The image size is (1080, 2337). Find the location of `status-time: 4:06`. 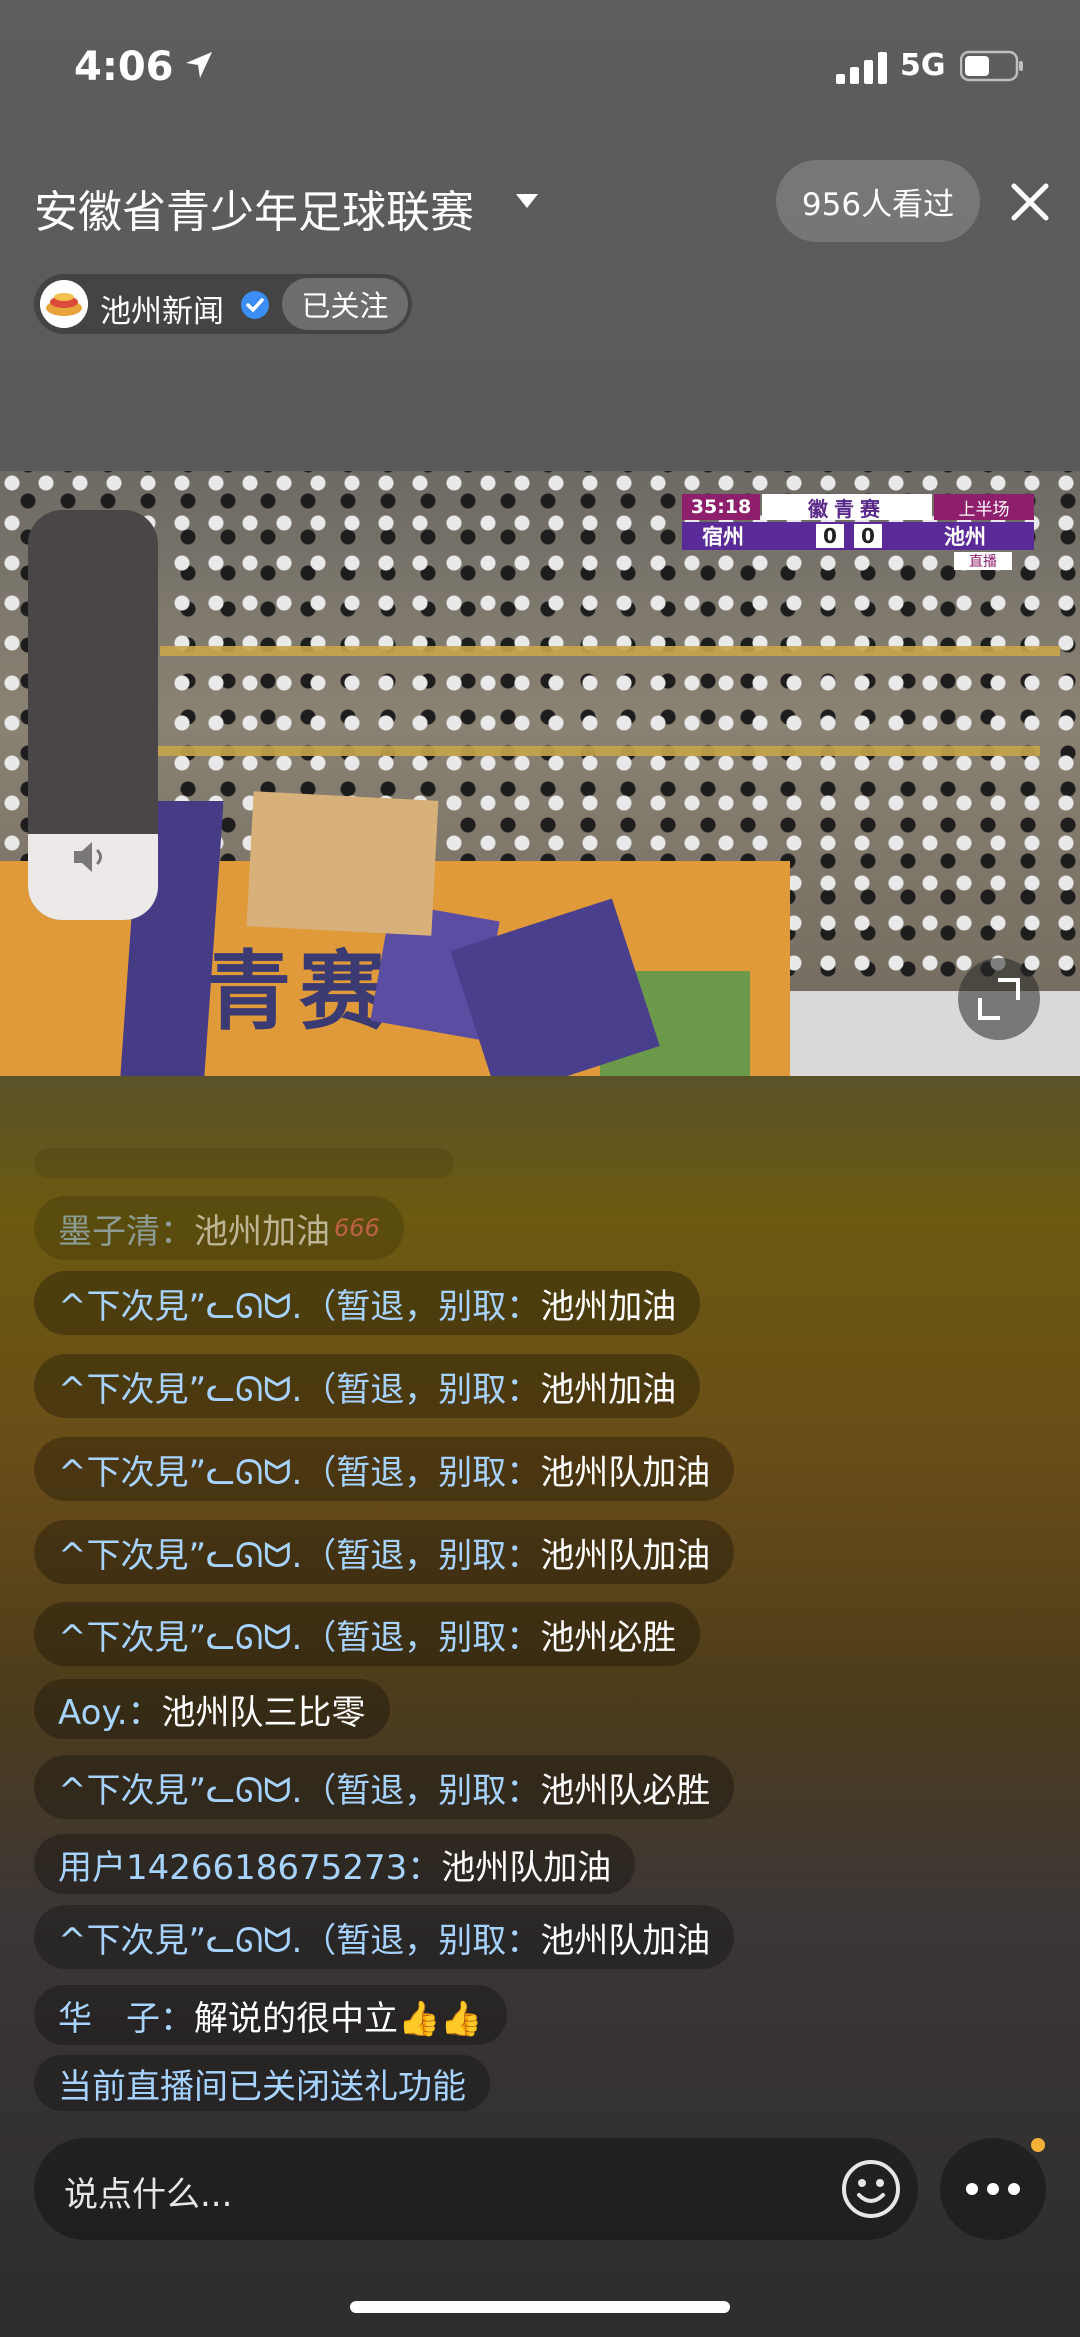

status-time: 4:06 is located at coordinates (124, 67).